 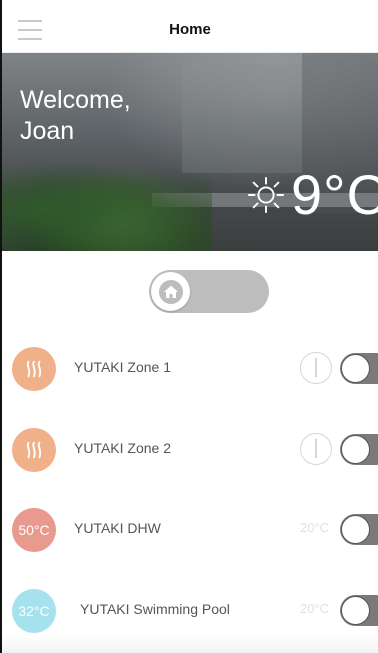 I want to click on dhw-temperature-badge: 50°C, so click(x=34, y=530).